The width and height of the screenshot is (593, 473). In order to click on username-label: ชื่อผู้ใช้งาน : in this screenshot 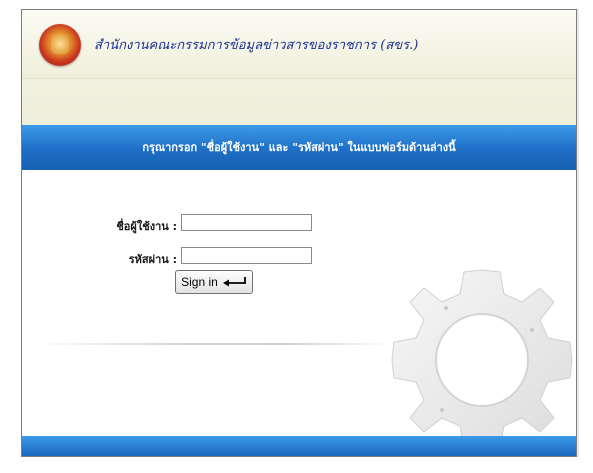, I will do `click(146, 226)`.